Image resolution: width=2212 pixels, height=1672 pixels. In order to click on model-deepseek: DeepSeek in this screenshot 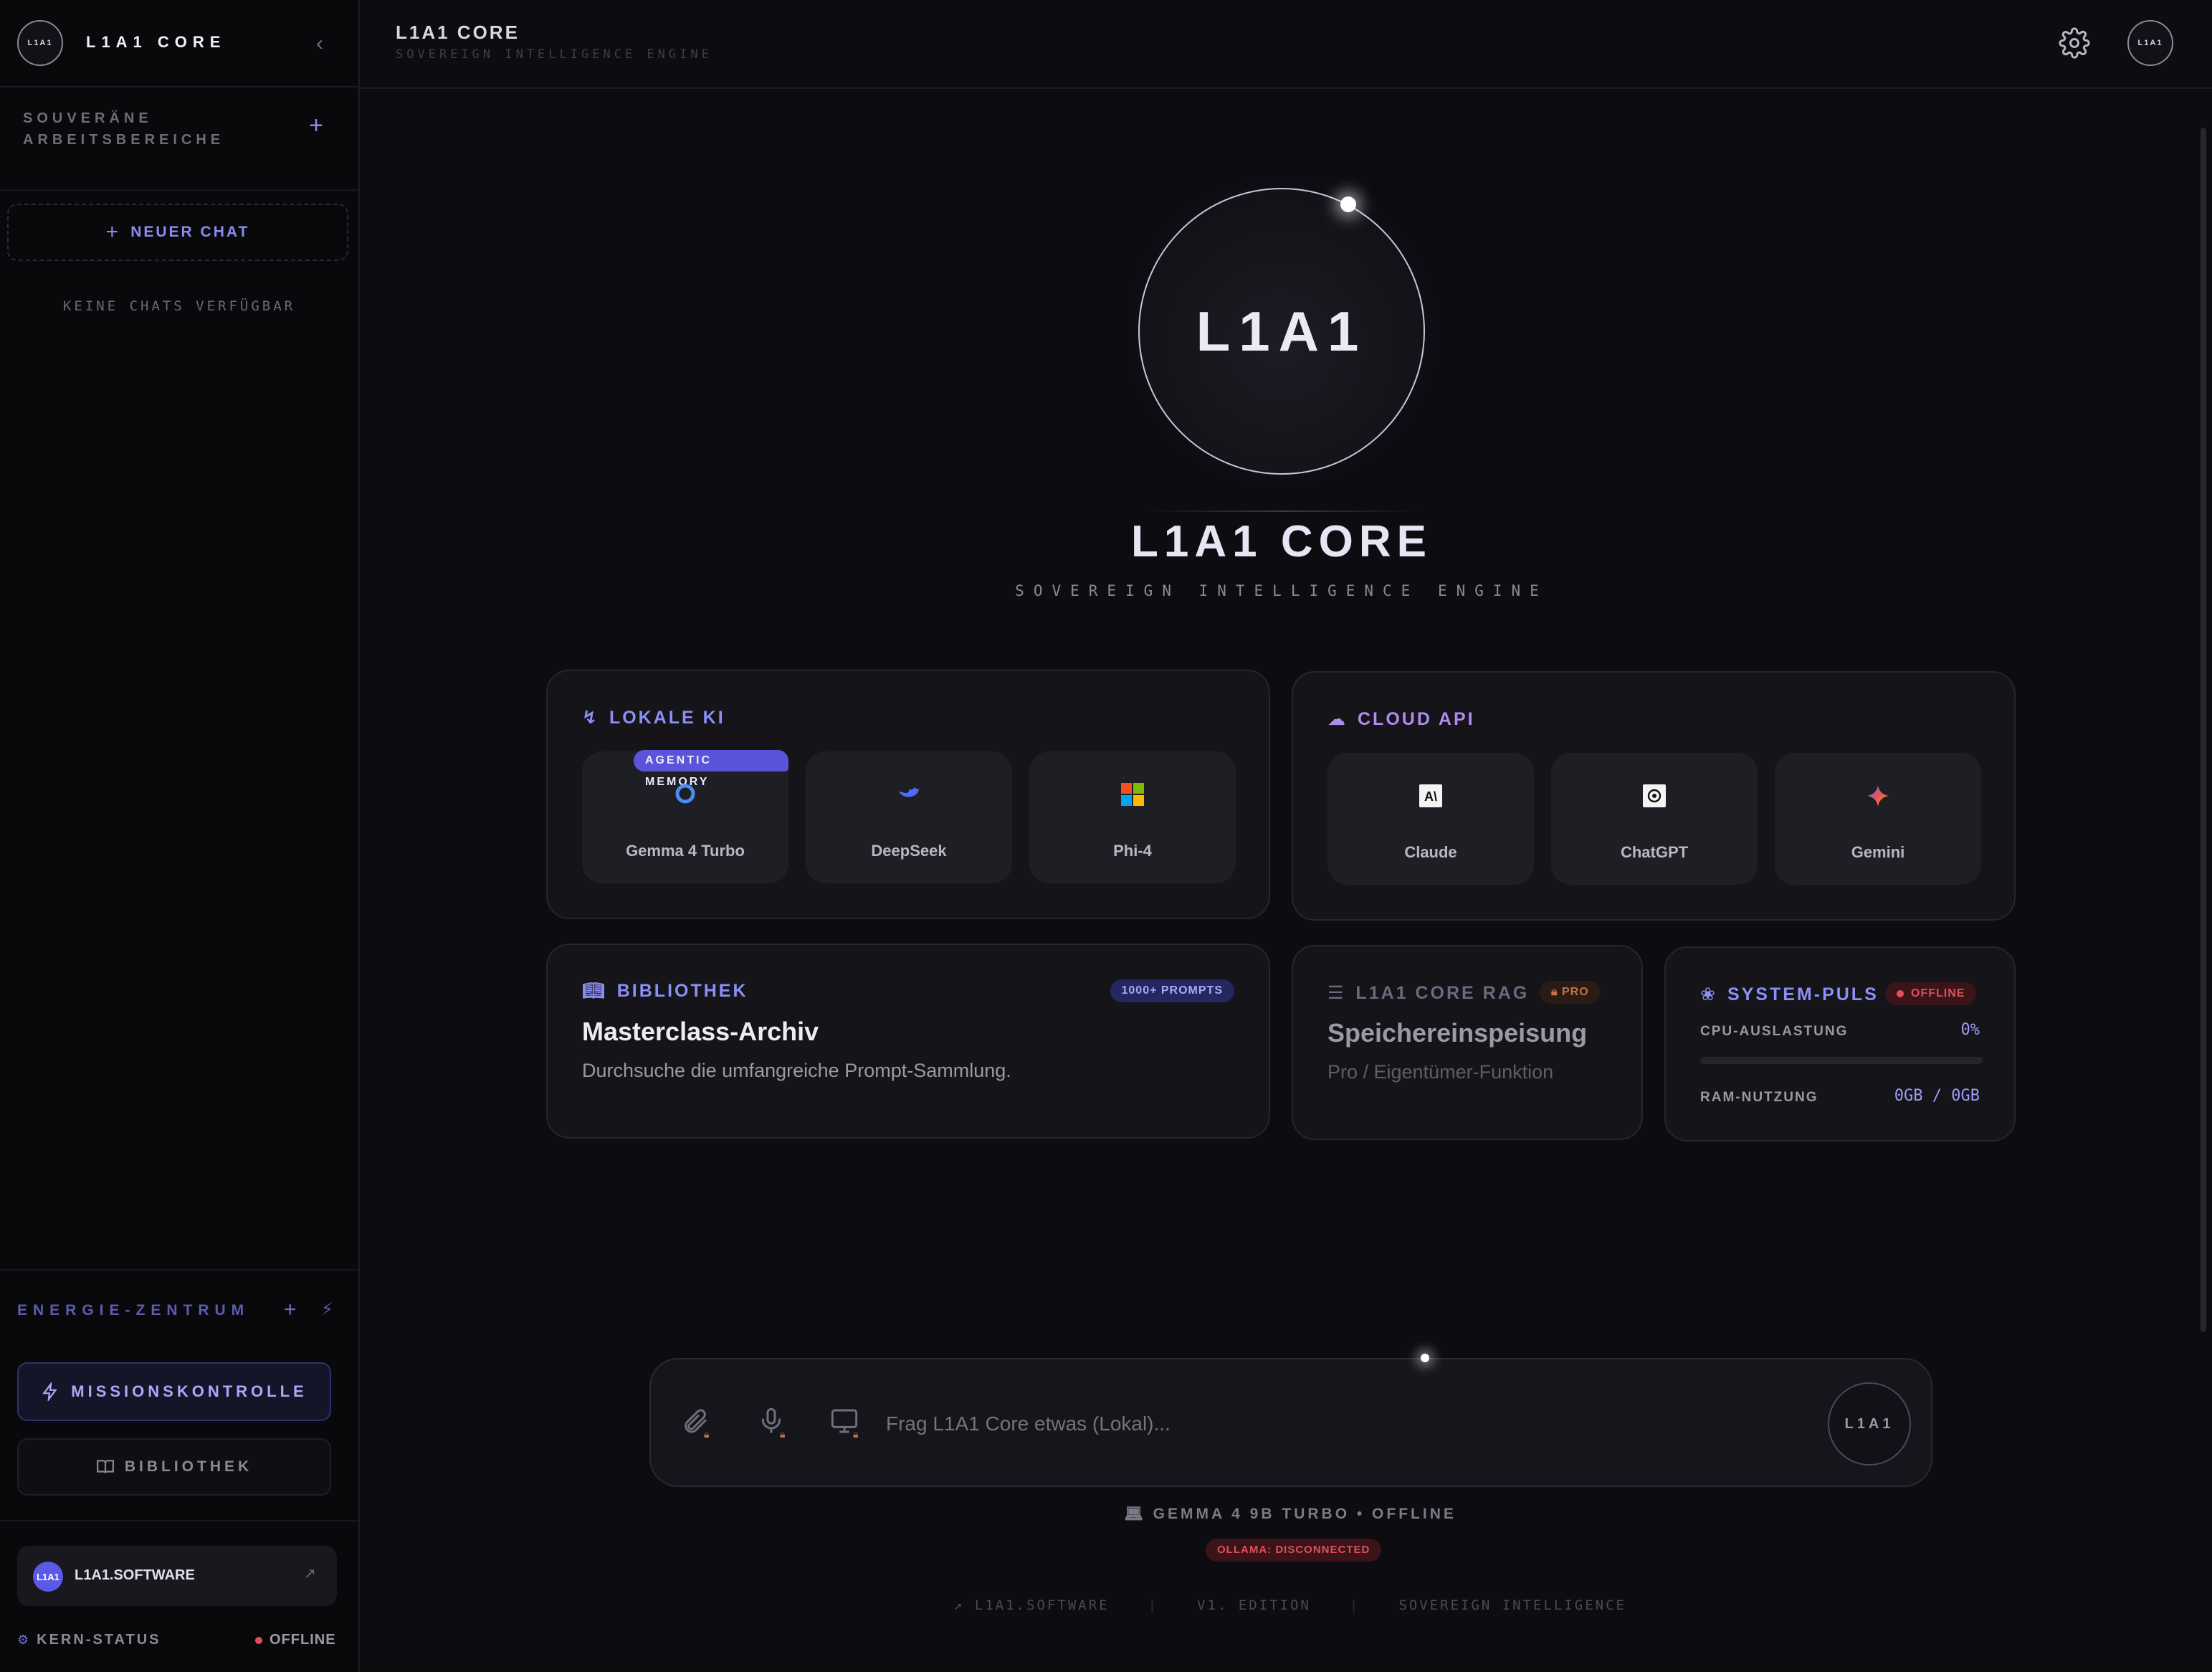, I will do `click(909, 817)`.